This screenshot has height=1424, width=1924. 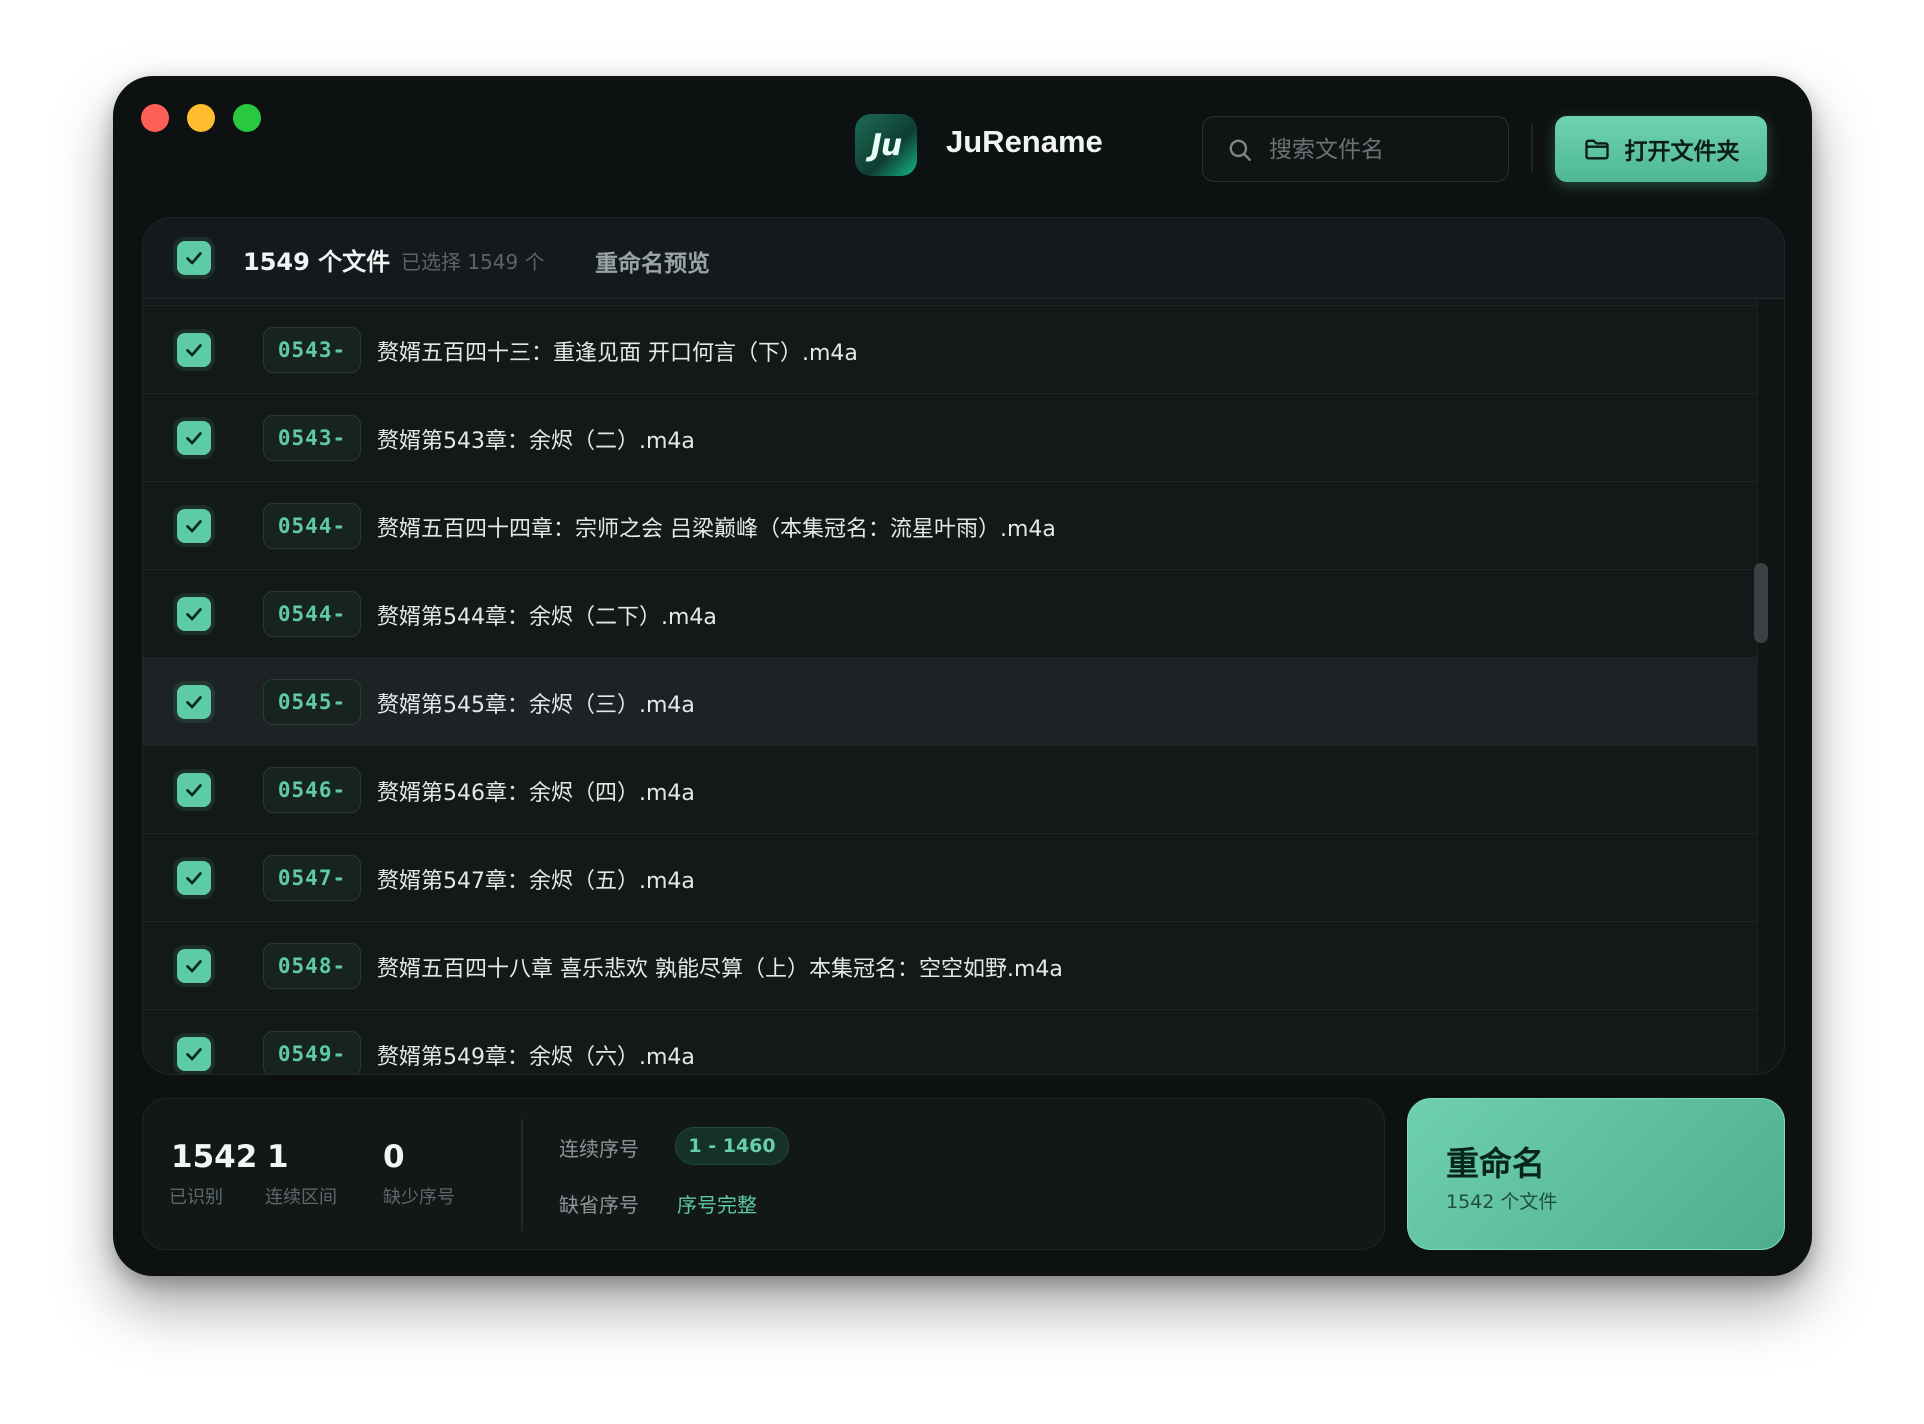 What do you see at coordinates (312, 702) in the screenshot?
I see `sequence-number-badge: 0545-` at bounding box center [312, 702].